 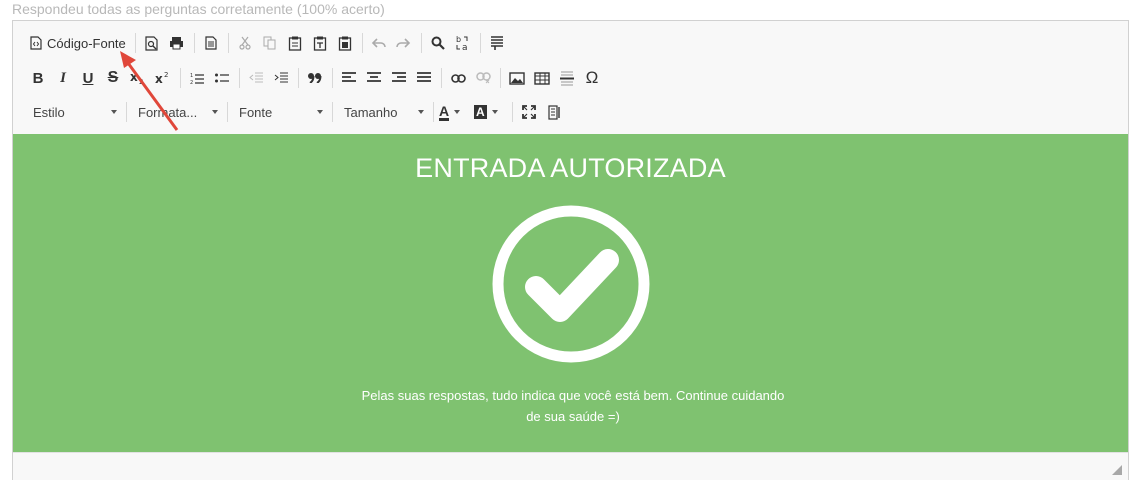 What do you see at coordinates (256, 112) in the screenshot?
I see `font-combo-label: Fonte` at bounding box center [256, 112].